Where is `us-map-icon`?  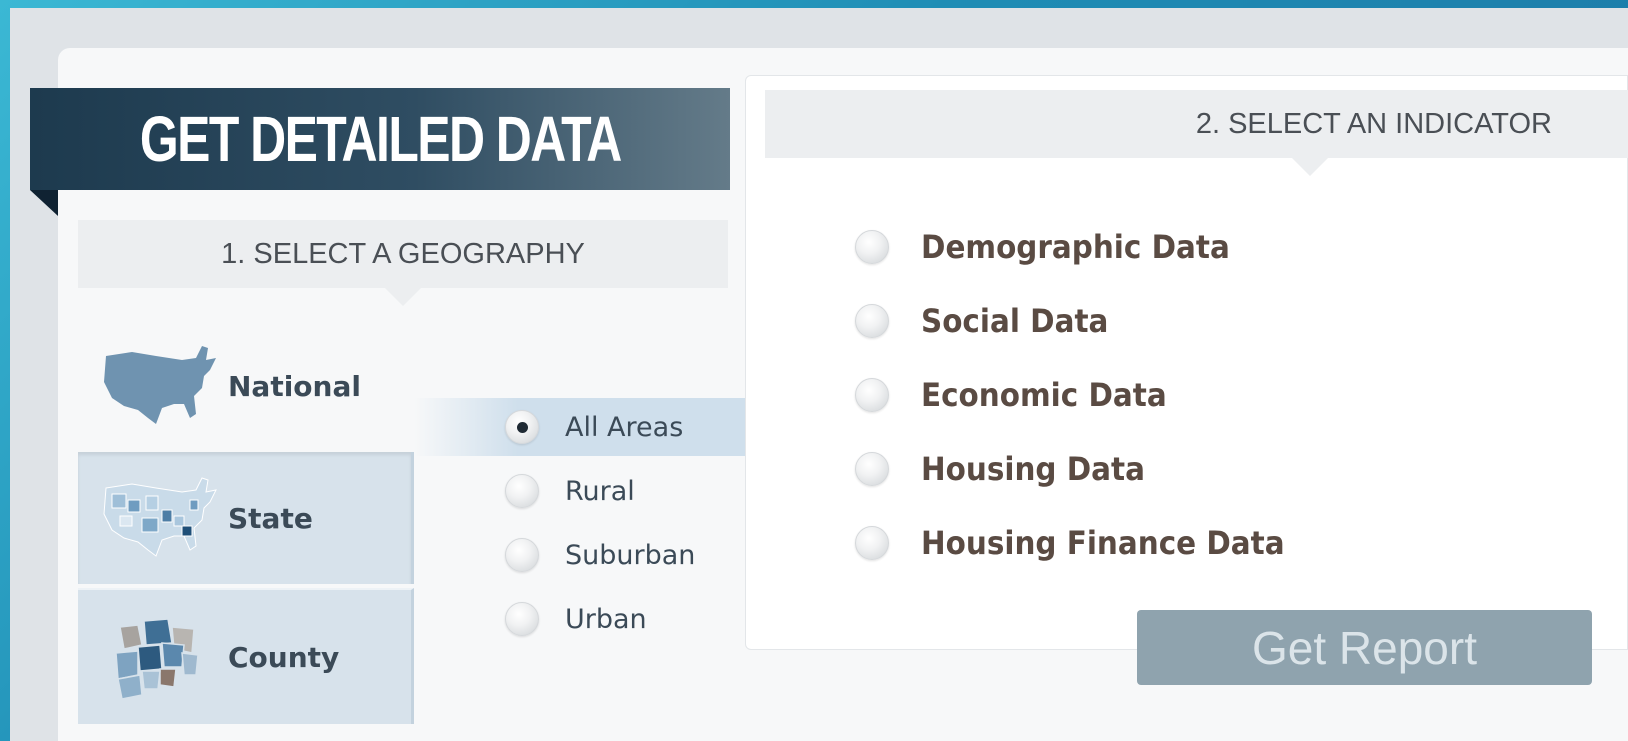
us-map-icon is located at coordinates (160, 385).